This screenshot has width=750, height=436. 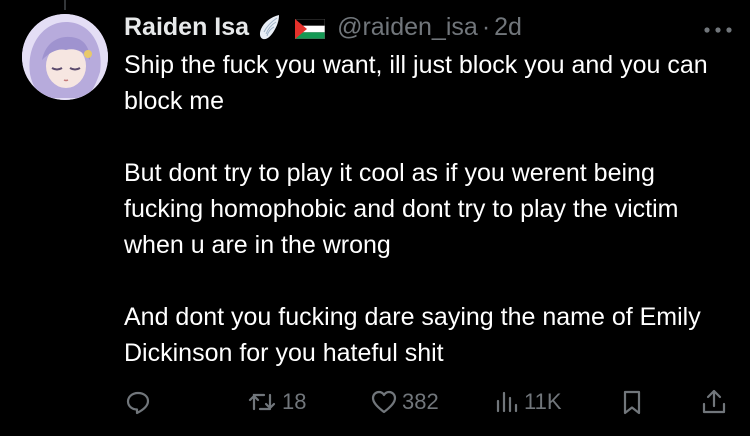 What do you see at coordinates (508, 27) in the screenshot?
I see `timestamp: 2d` at bounding box center [508, 27].